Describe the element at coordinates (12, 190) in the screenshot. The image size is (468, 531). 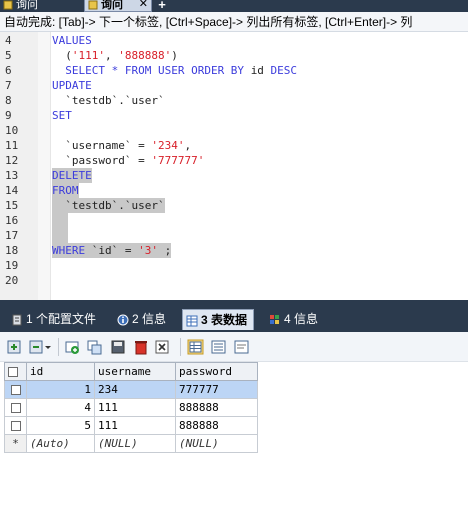
I see `line-number: 14` at that location.